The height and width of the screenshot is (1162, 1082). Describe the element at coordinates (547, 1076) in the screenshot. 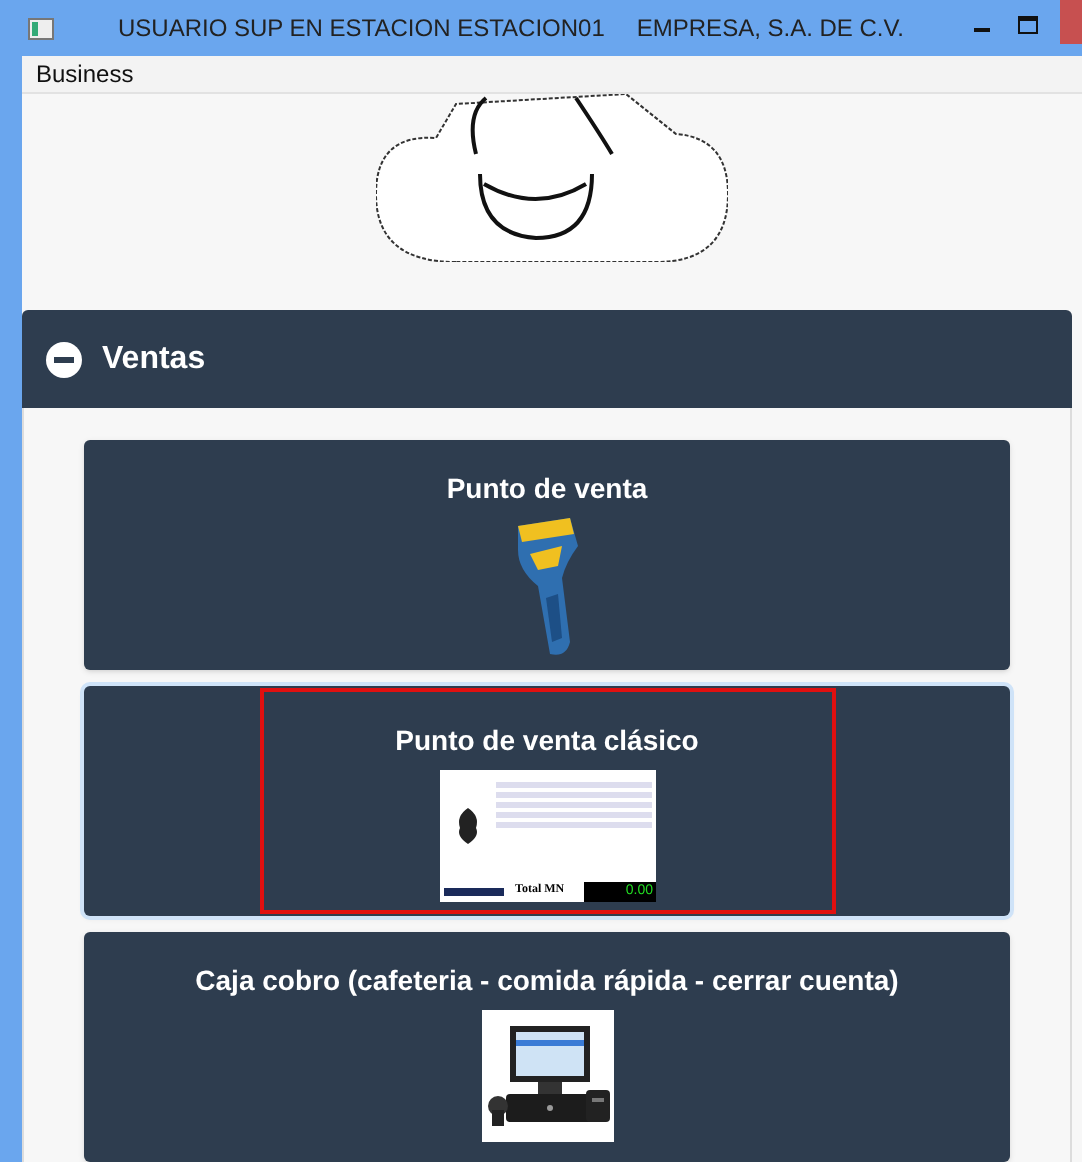

I see `pos-terminal-icon` at that location.